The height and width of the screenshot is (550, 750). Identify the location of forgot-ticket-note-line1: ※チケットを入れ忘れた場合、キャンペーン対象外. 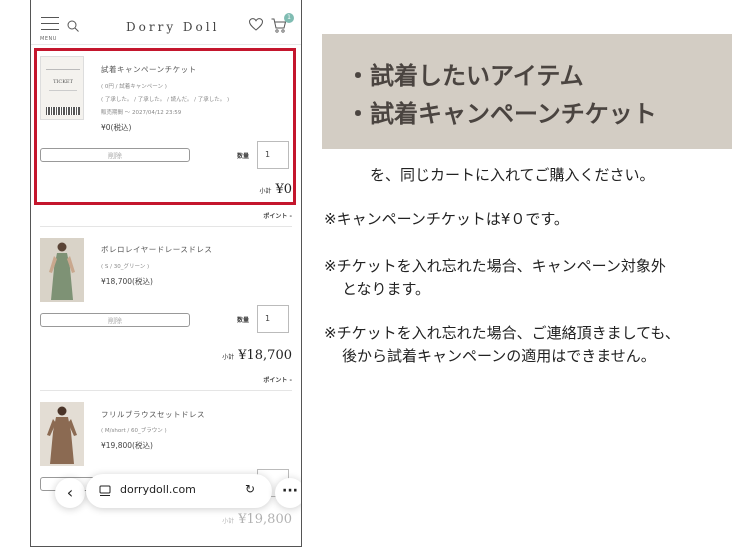
(495, 266).